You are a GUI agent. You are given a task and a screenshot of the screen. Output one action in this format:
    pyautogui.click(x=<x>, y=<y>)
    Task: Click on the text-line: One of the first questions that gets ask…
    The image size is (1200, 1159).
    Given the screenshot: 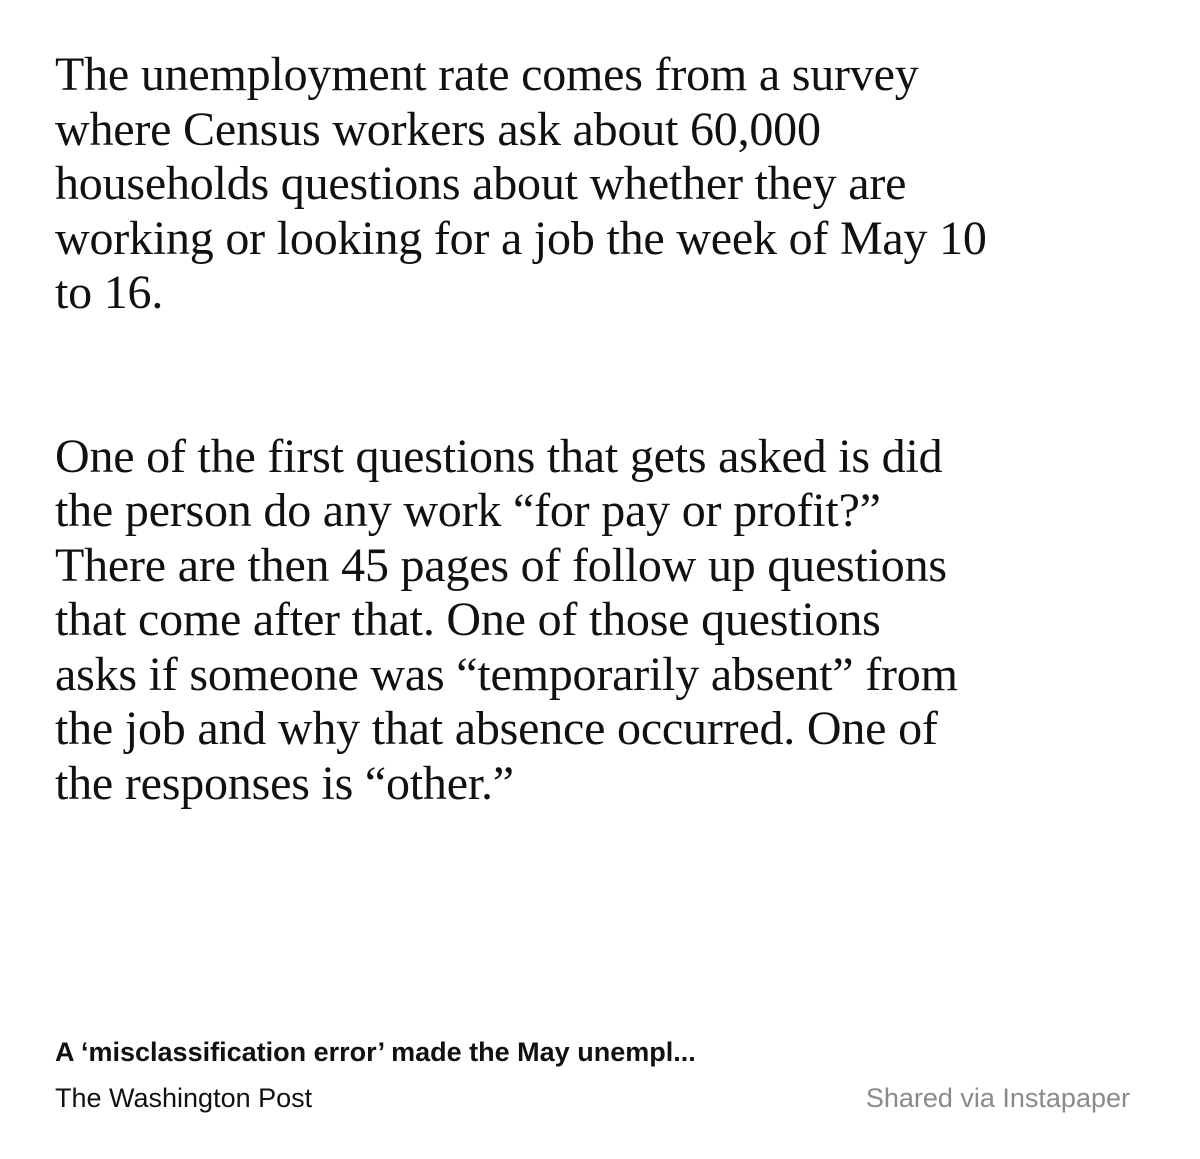 What is the action you would take?
    pyautogui.click(x=499, y=456)
    